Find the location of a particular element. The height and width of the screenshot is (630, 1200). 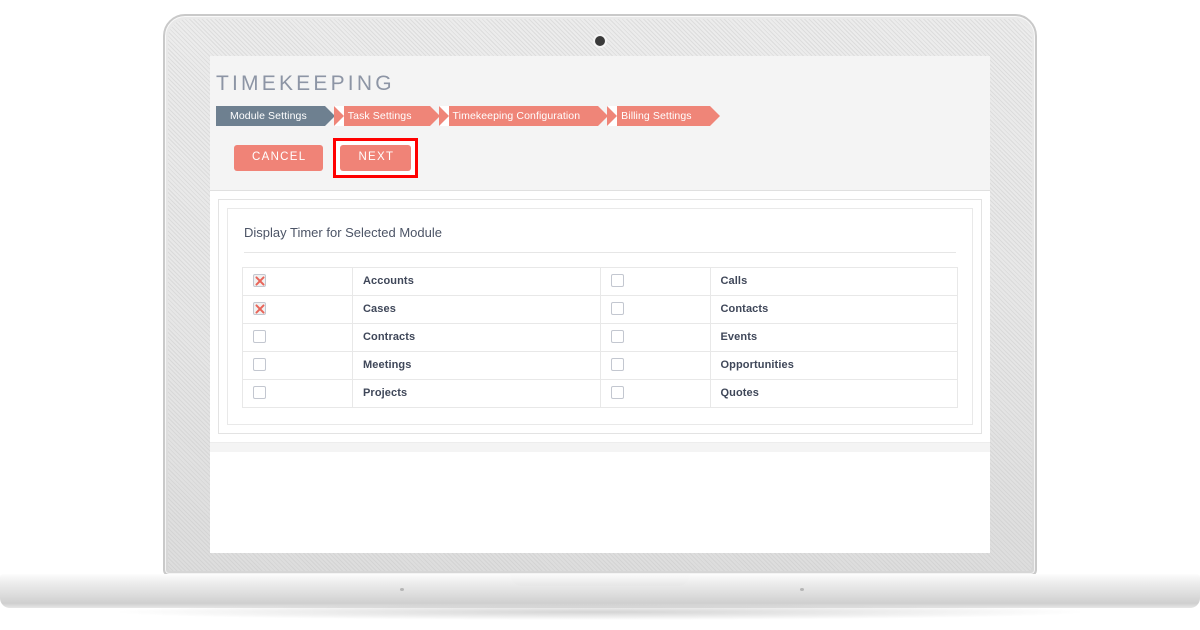

checkbox-events is located at coordinates (617, 337).